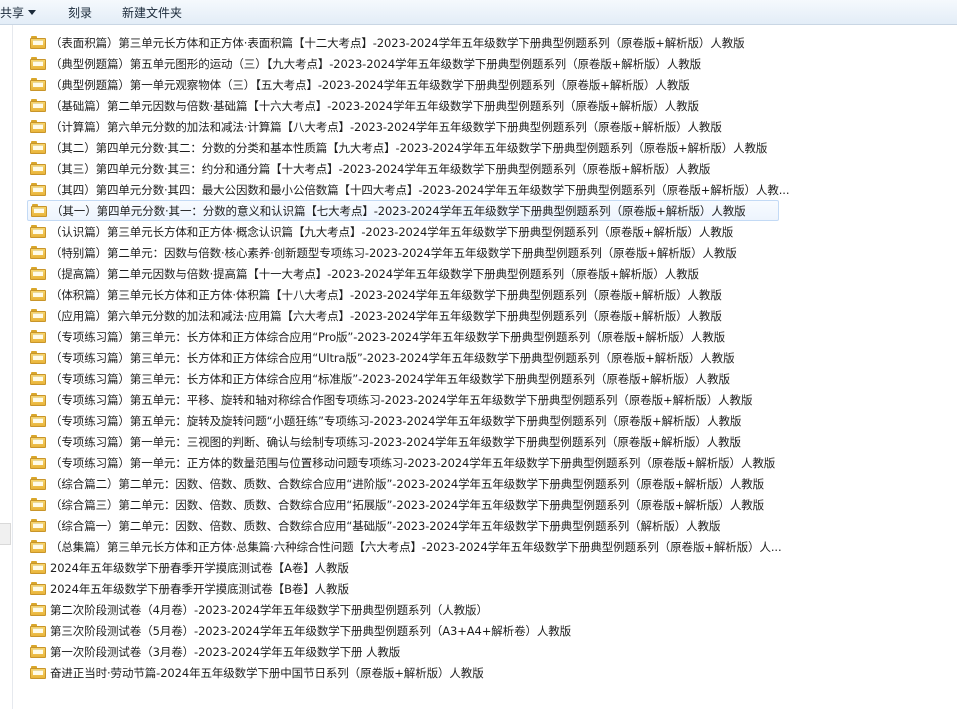 This screenshot has height=709, width=957. I want to click on folder-item: 第一次阶段测试卷（3月卷）-2023-2024学年五年级数学下册 人教版, so click(479, 651).